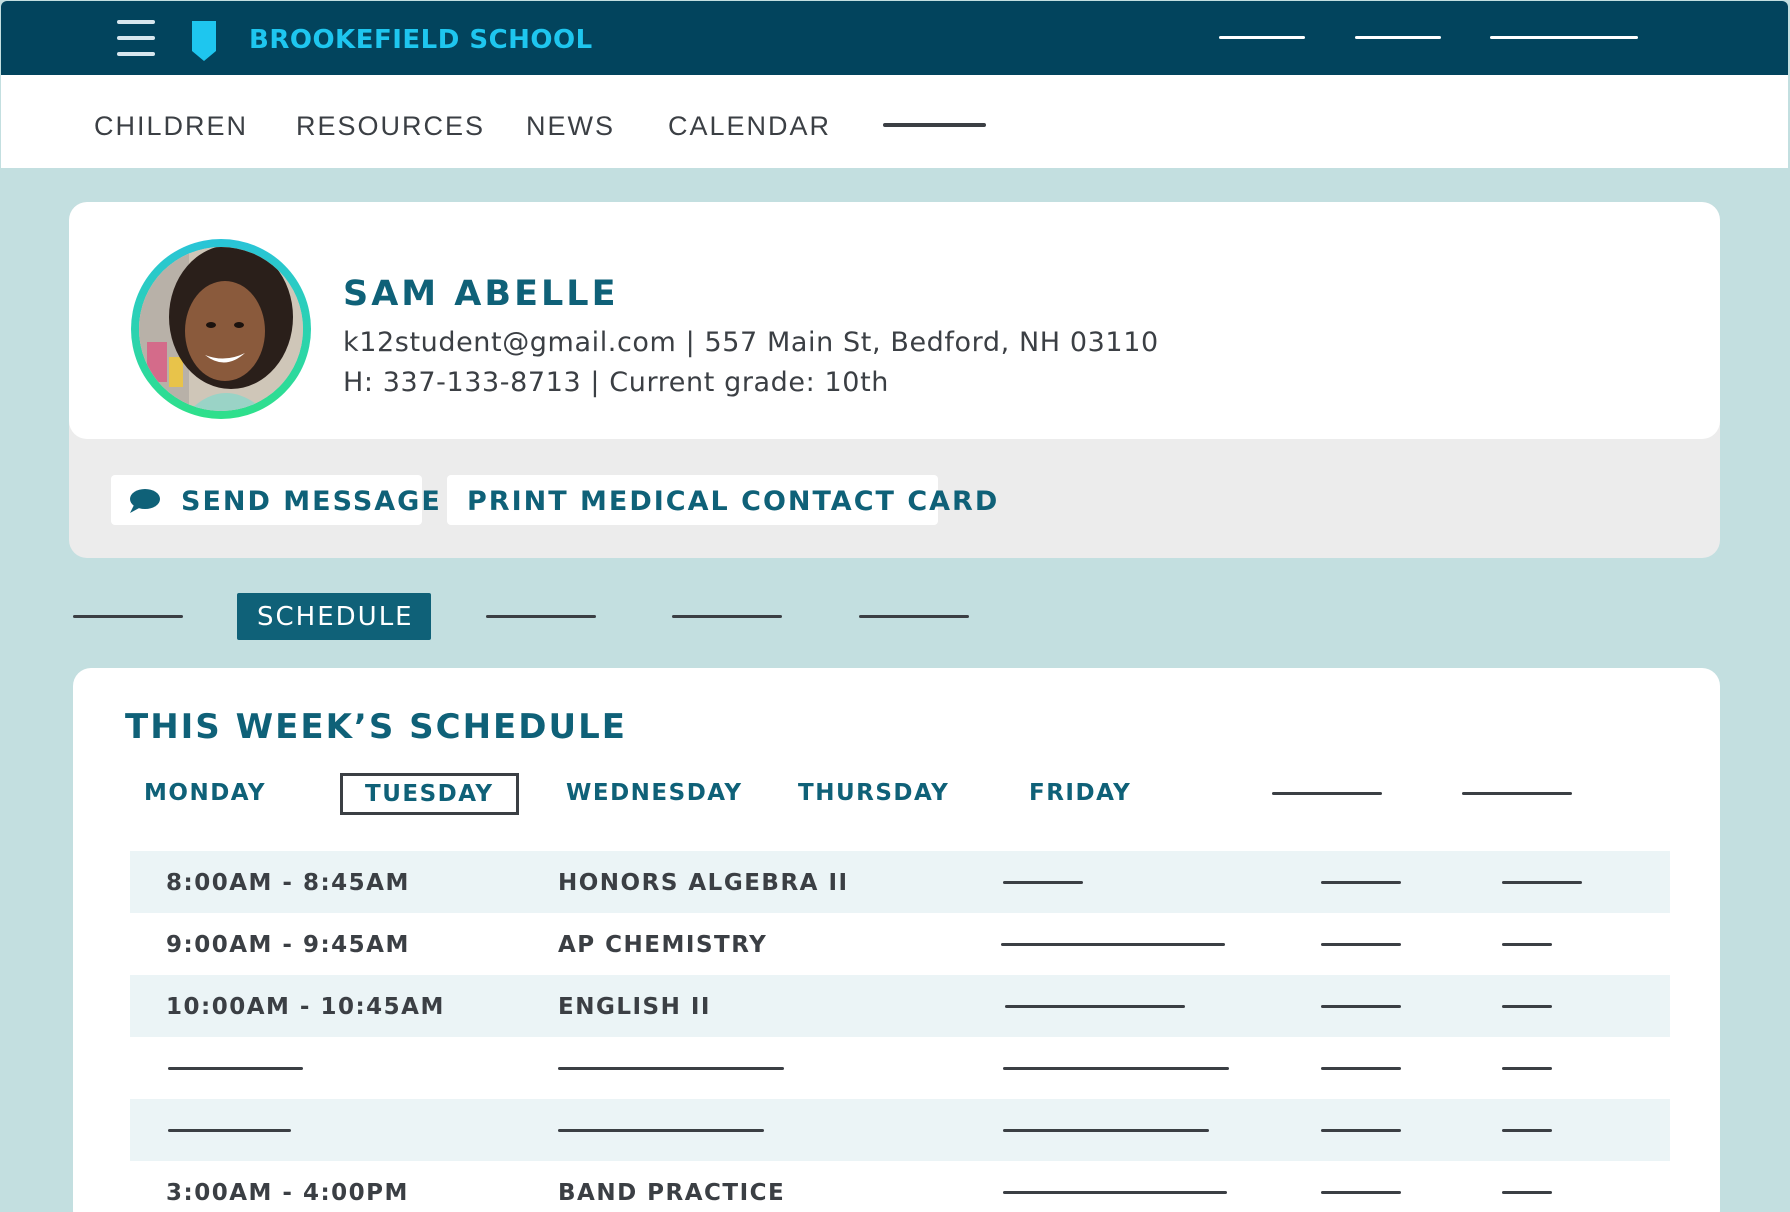  Describe the element at coordinates (634, 1007) in the screenshot. I see `schedule-subject: ENGLISH II` at that location.